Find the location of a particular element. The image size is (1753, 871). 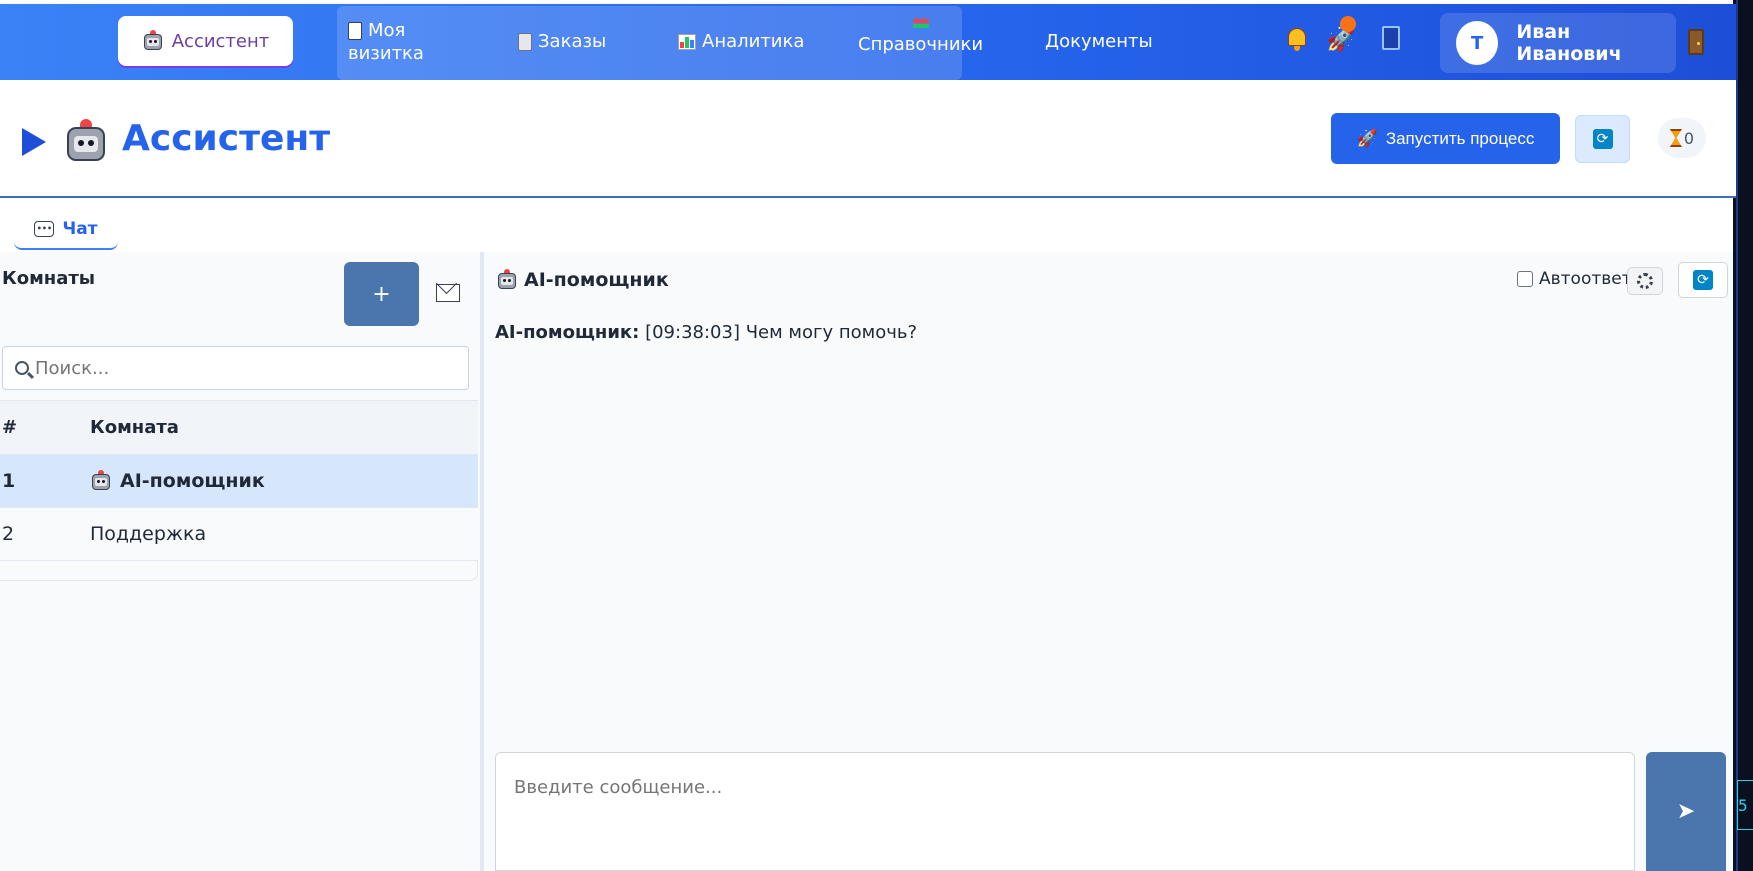

nav-item-documents: Документы is located at coordinates (1099, 41).